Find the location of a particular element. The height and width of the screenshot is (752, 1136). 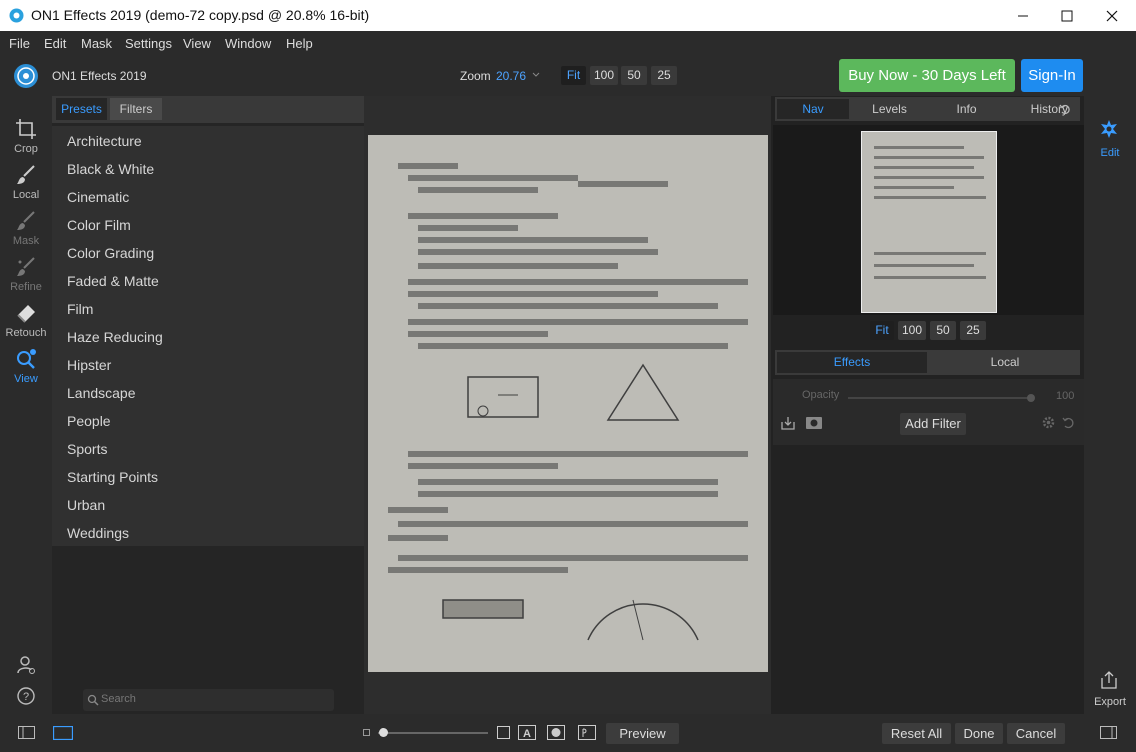

nav-zoom-50-button: 50 is located at coordinates (943, 330).